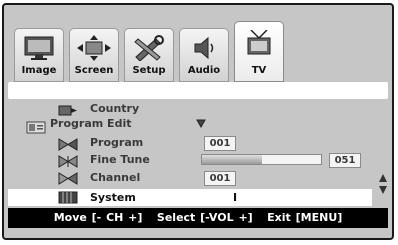  What do you see at coordinates (116, 142) in the screenshot?
I see `menu-item-program: Program` at bounding box center [116, 142].